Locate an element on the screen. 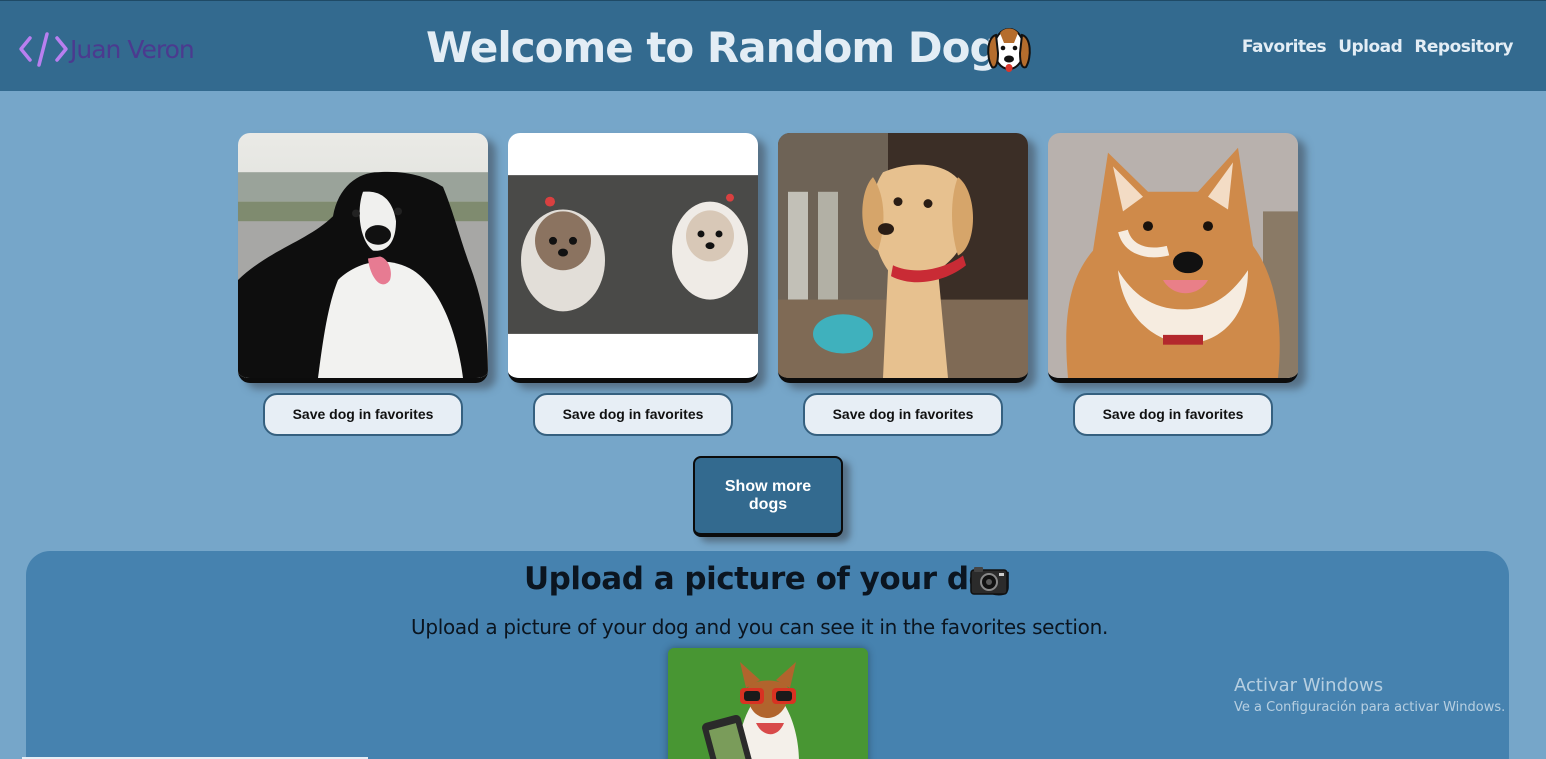  watermark-title: Activar Windows is located at coordinates (1309, 685).